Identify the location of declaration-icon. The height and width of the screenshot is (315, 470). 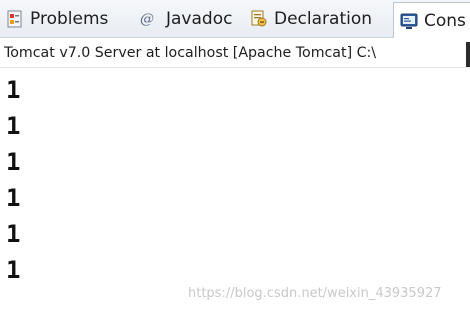
(259, 19).